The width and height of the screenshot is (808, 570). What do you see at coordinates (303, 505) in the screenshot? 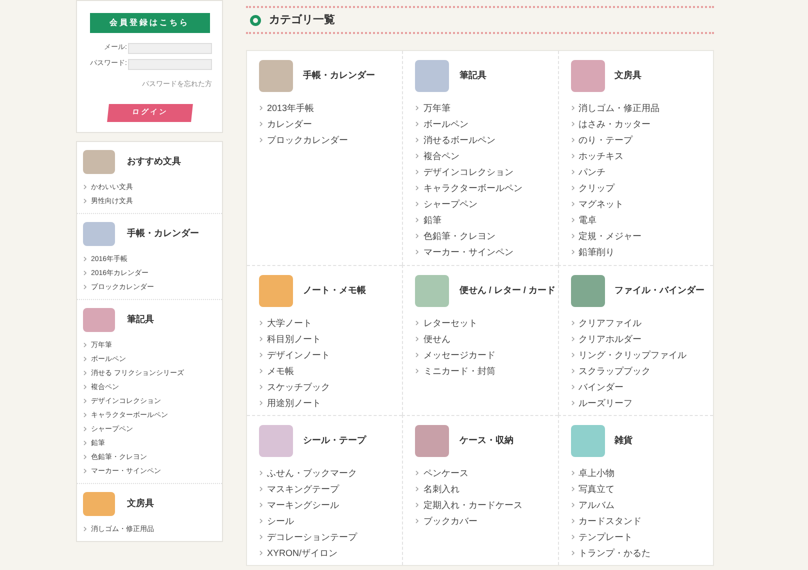
I see `category-link: マーキングシール` at bounding box center [303, 505].